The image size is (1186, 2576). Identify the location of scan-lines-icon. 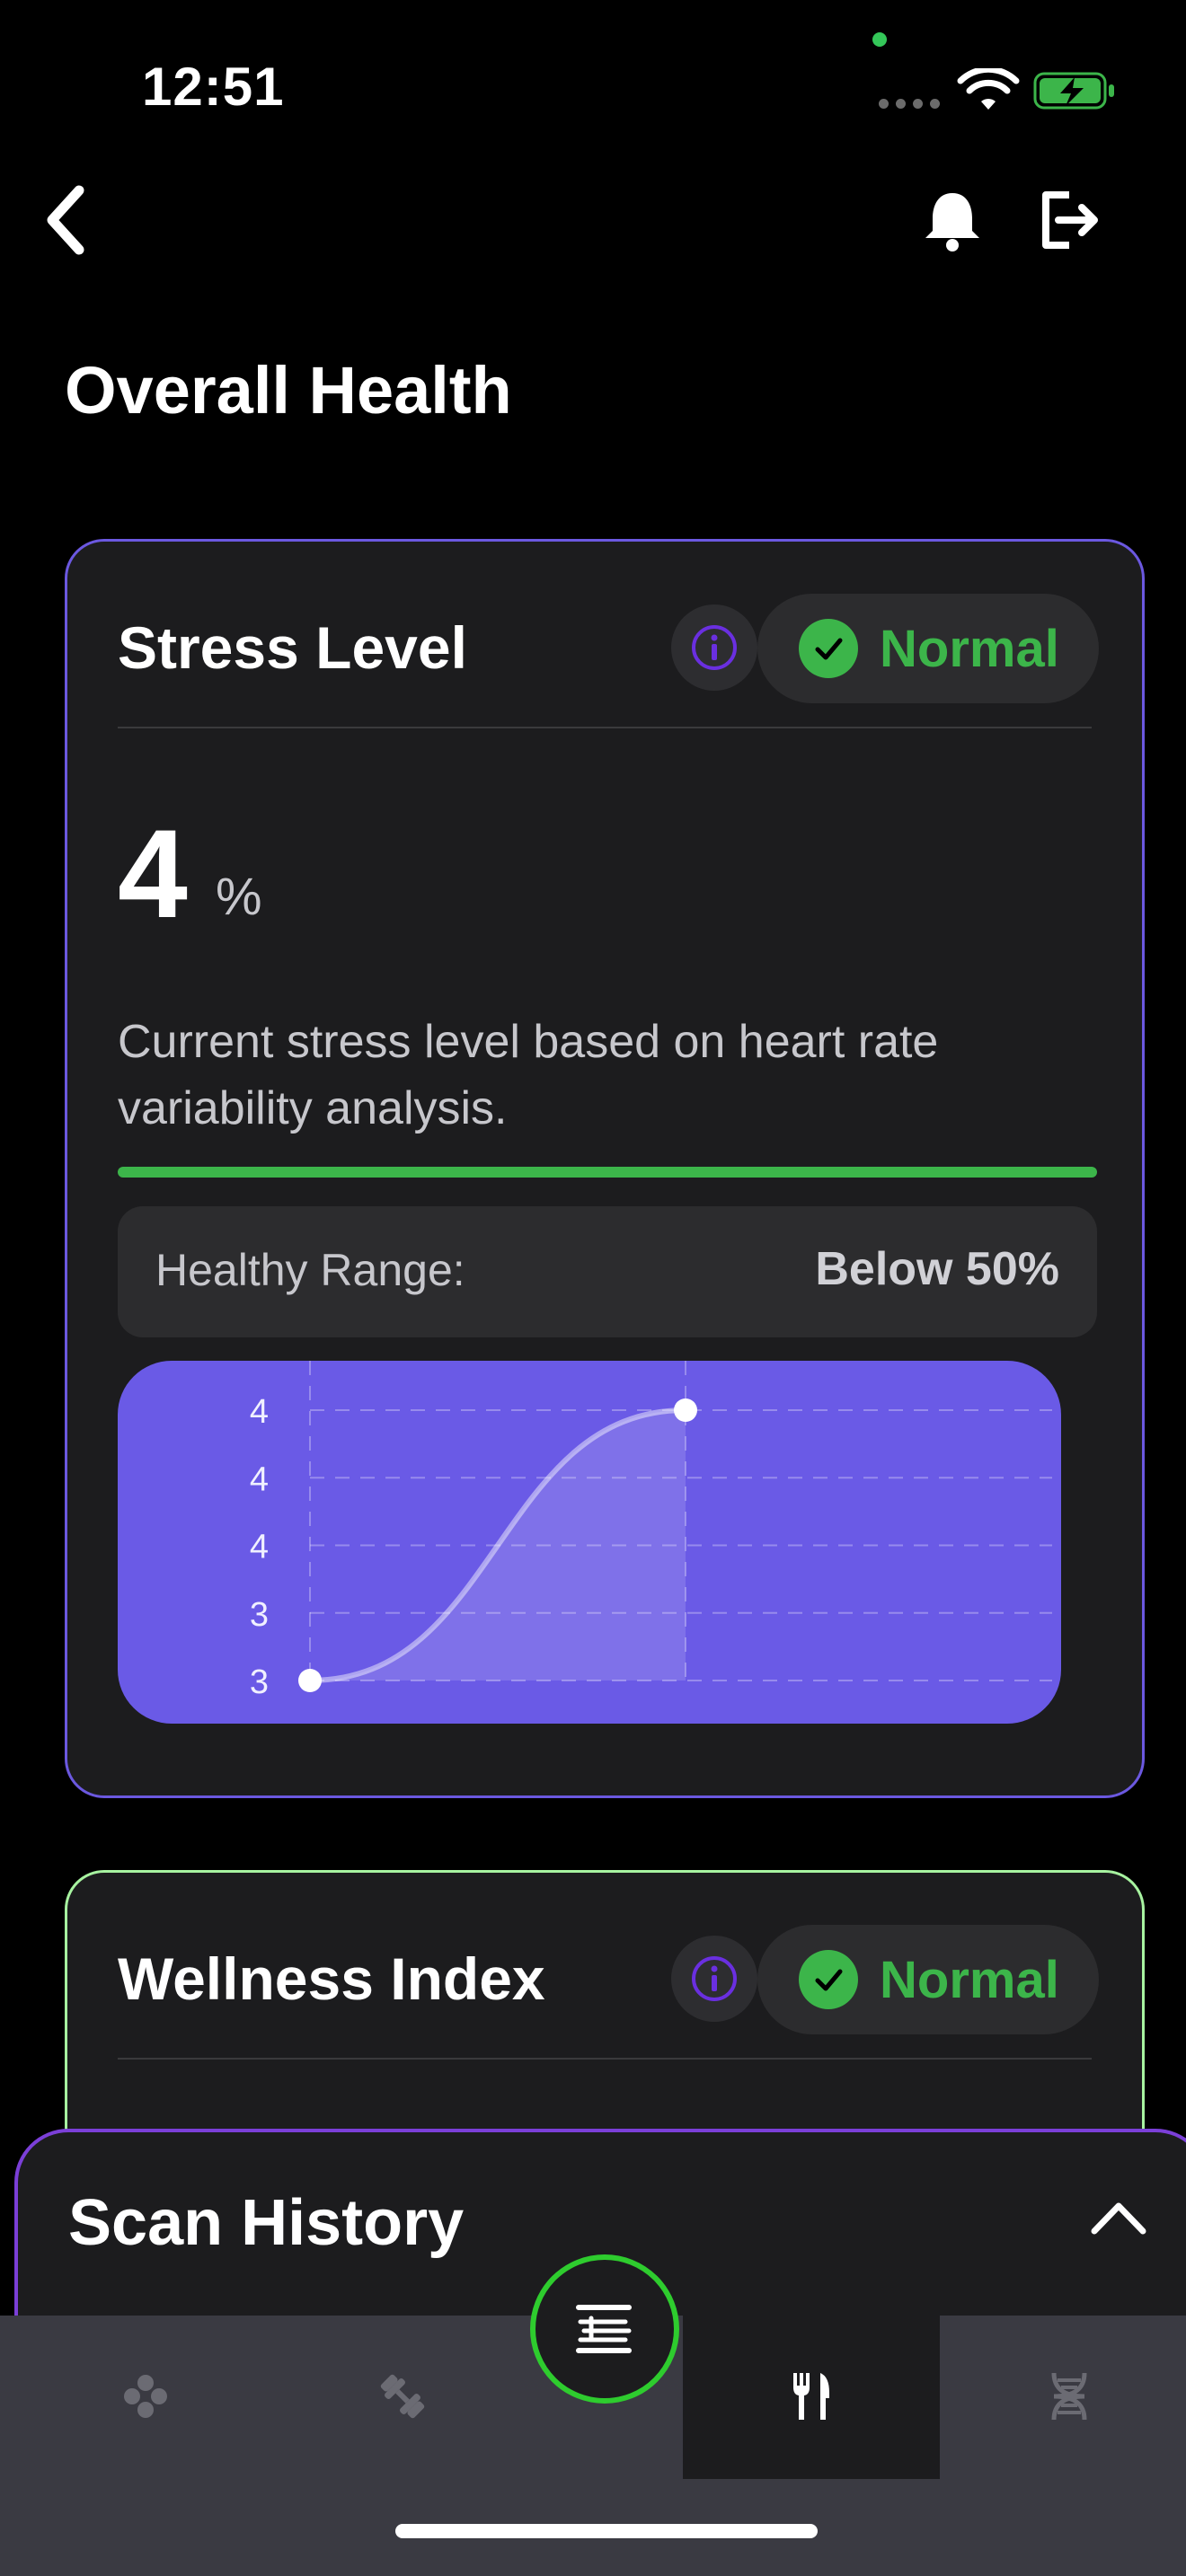
(604, 2329).